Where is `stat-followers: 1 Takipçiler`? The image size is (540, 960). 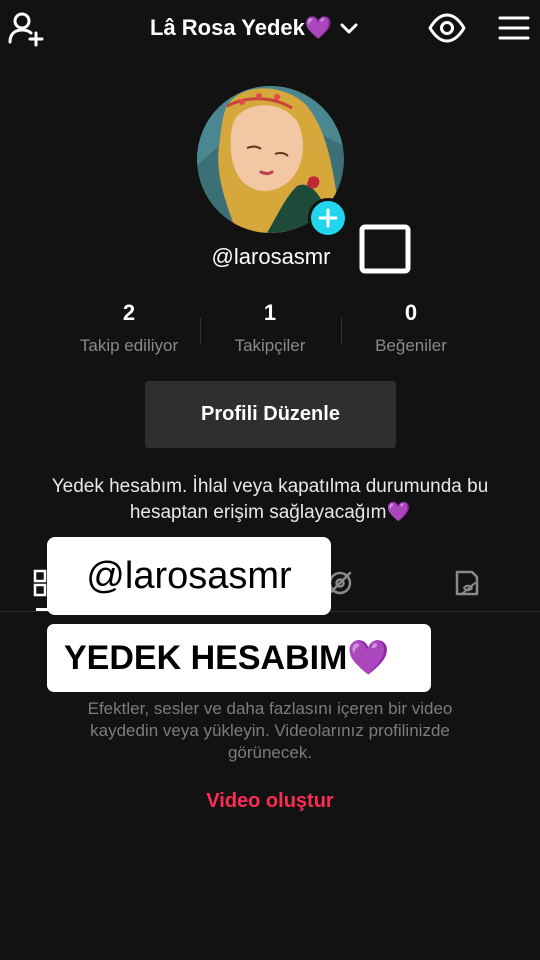 stat-followers: 1 Takipçiler is located at coordinates (270, 328).